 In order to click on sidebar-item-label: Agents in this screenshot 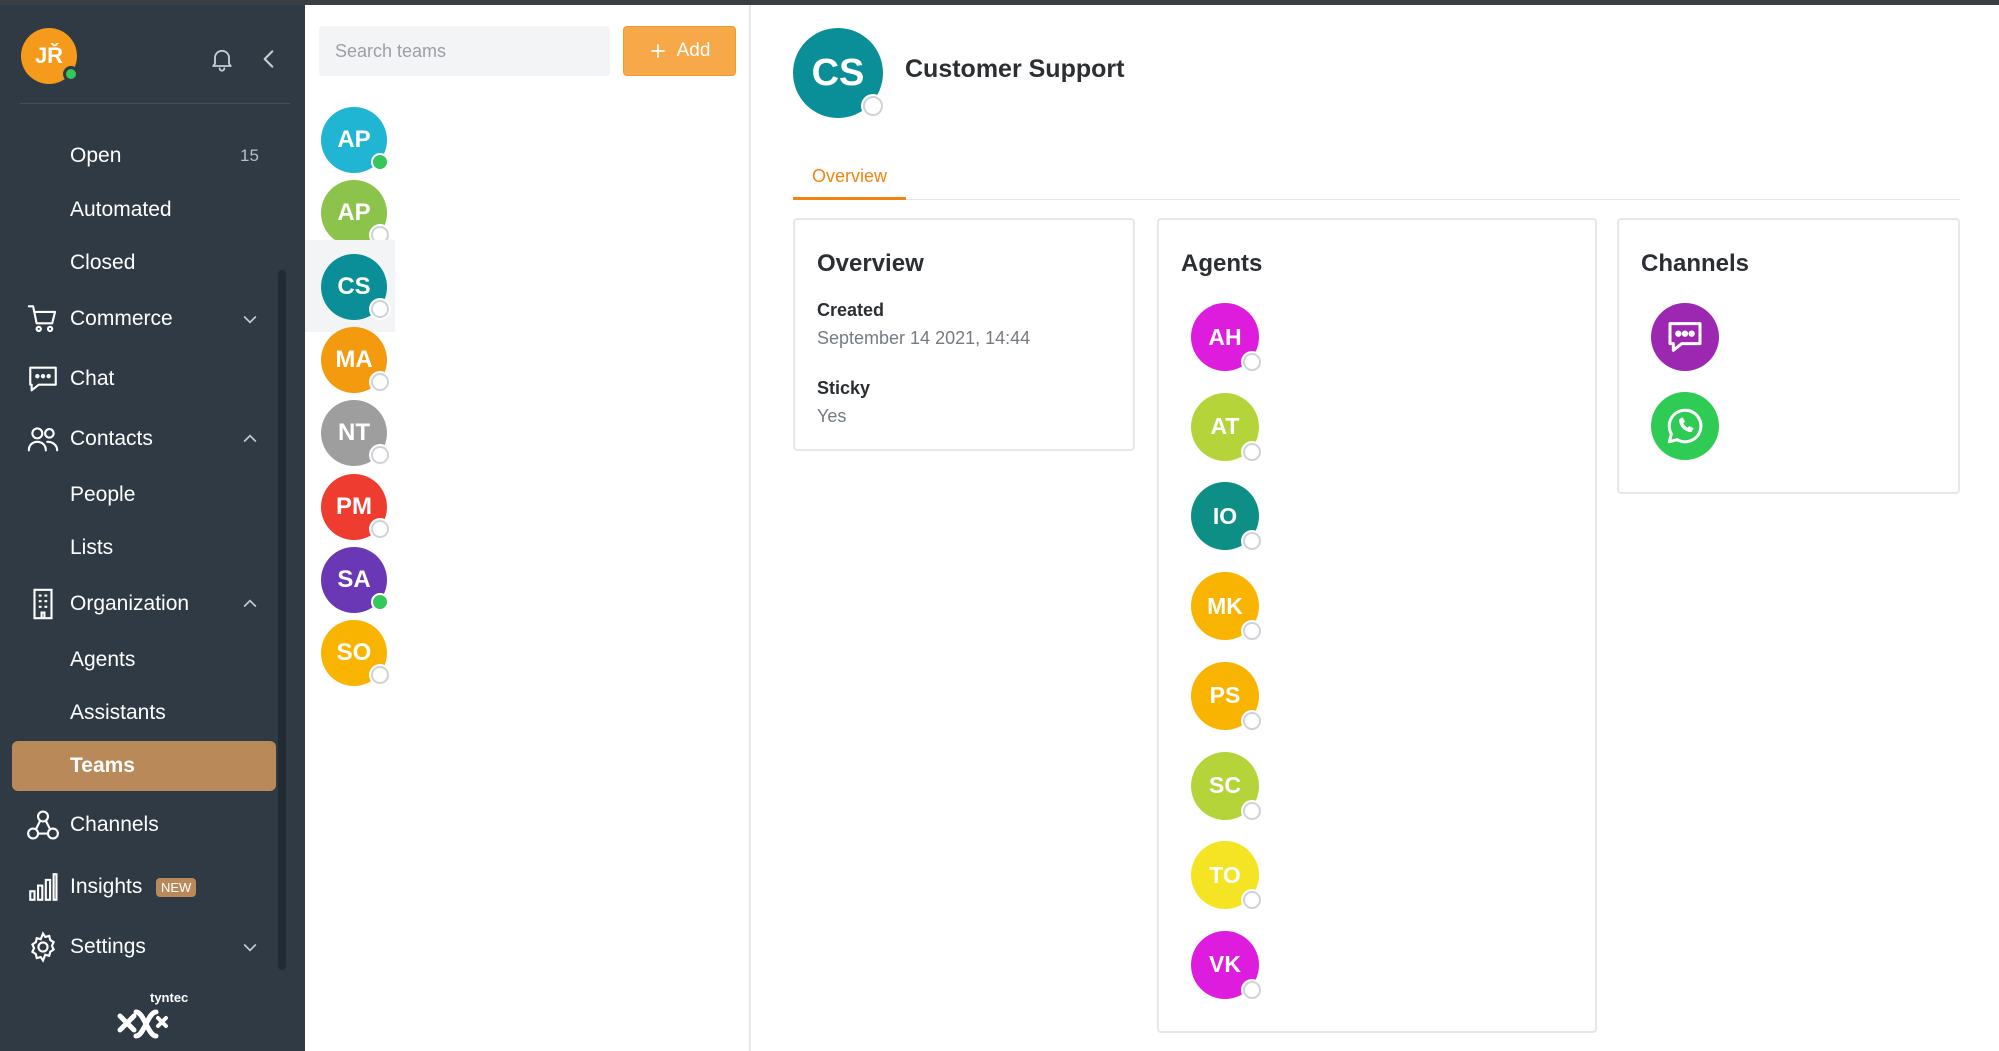, I will do `click(103, 659)`.